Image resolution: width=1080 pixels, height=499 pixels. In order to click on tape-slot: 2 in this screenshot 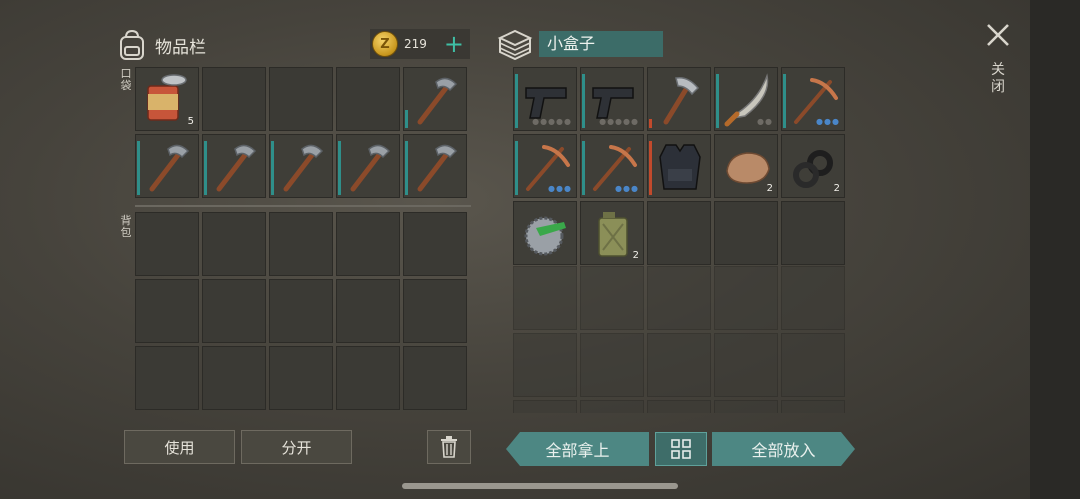, I will do `click(813, 166)`.